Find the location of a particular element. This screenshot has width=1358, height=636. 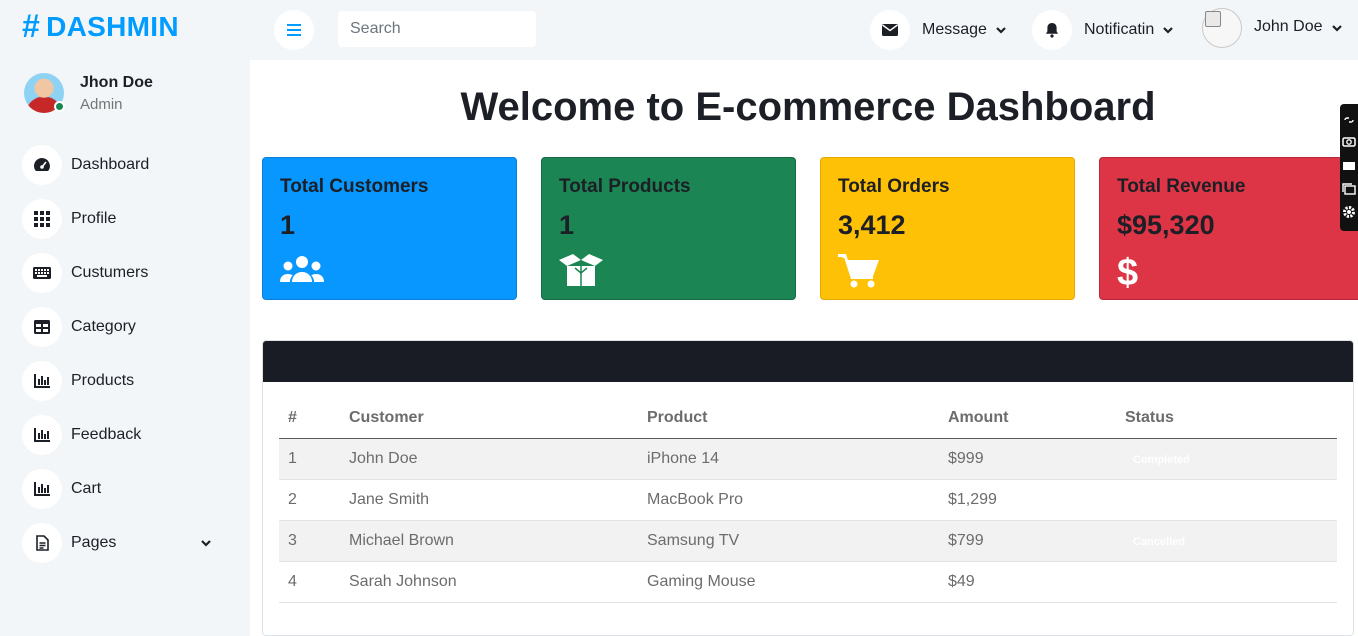

cell-product: Gaming Mouse is located at coordinates (788, 582).